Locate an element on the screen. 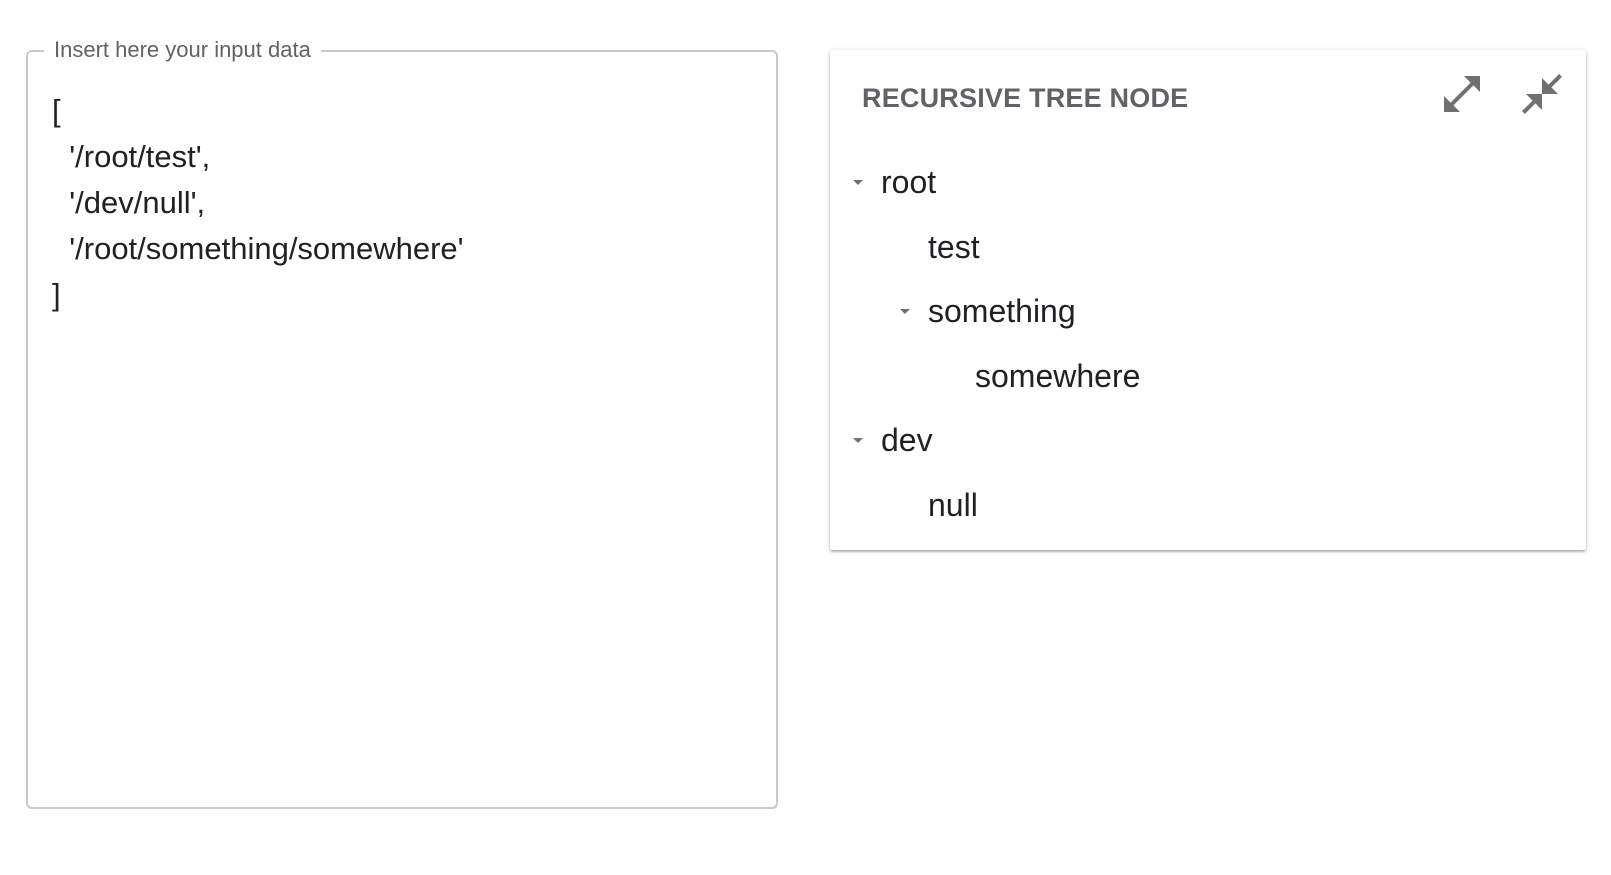 This screenshot has width=1611, height=875. expand-all-icon is located at coordinates (1462, 94).